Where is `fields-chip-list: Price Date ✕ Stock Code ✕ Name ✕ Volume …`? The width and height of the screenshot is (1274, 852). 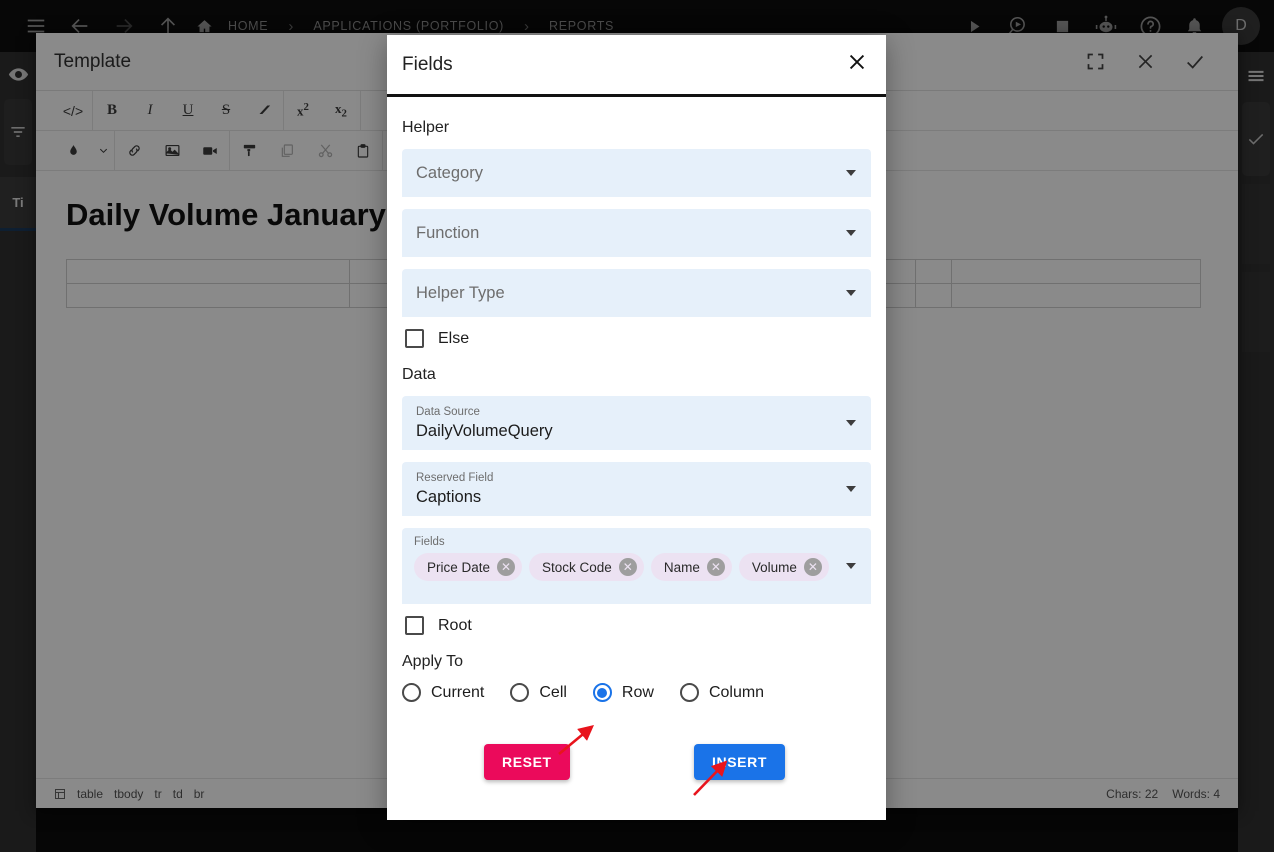 fields-chip-list: Price Date ✕ Stock Code ✕ Name ✕ Volume … is located at coordinates (622, 567).